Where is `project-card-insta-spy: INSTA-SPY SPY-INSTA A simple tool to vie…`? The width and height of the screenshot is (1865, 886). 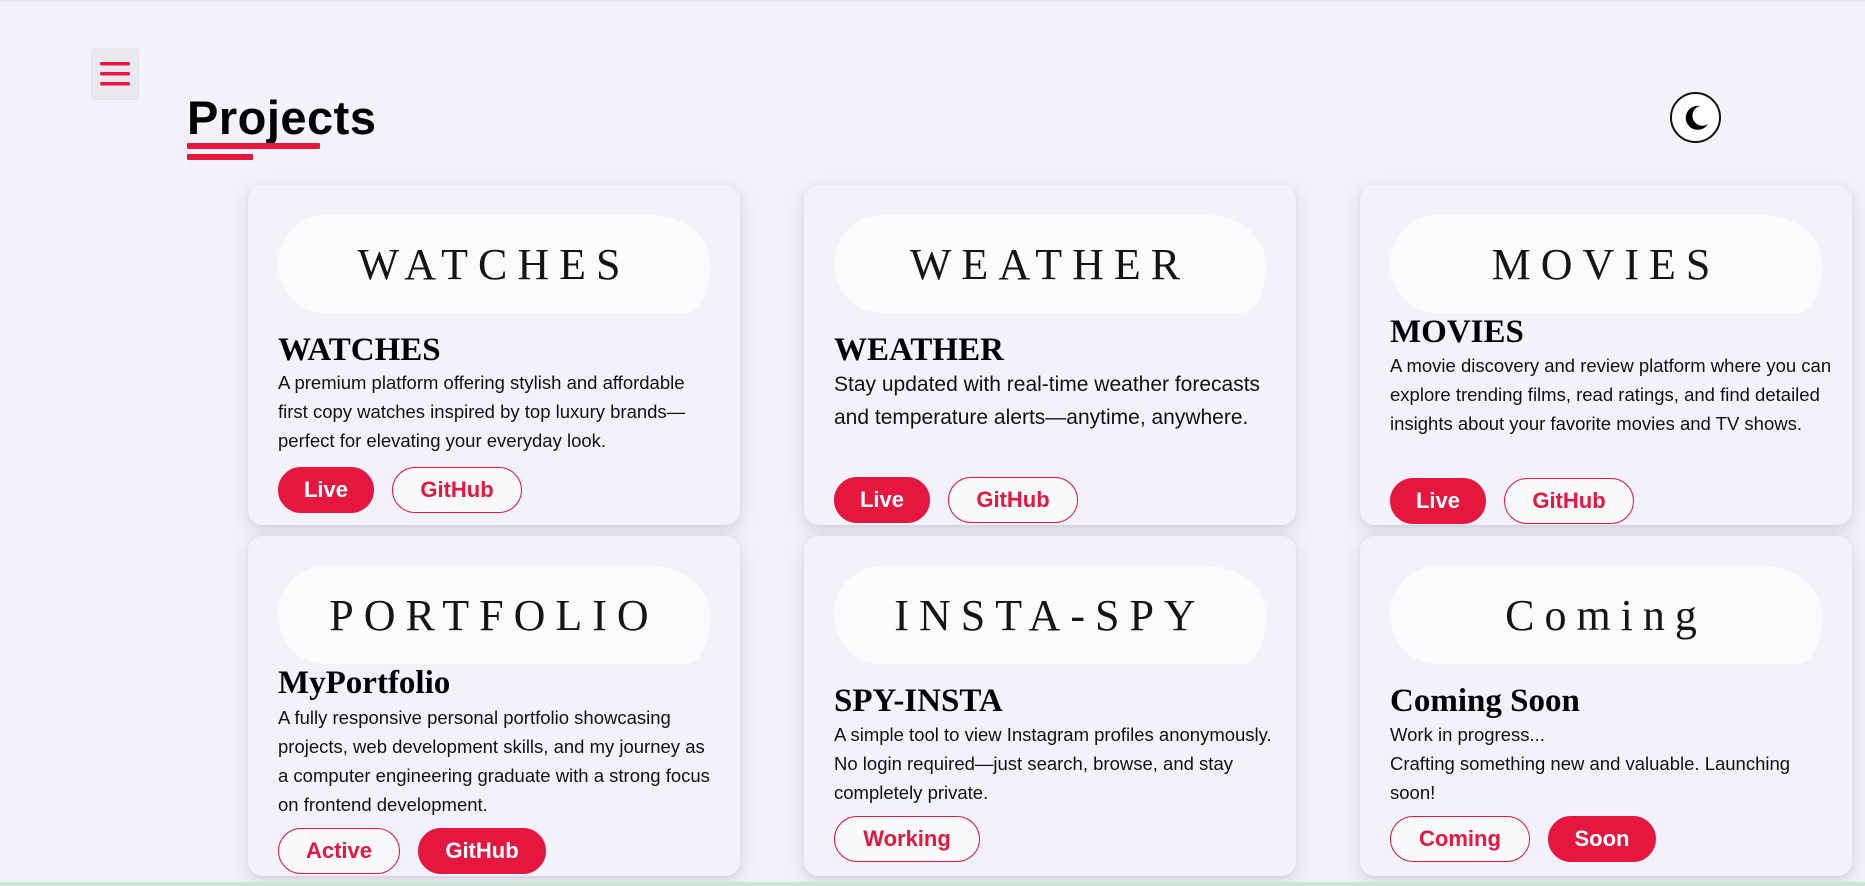
project-card-insta-spy: INSTA-SPY SPY-INSTA A simple tool to vie… is located at coordinates (1050, 706).